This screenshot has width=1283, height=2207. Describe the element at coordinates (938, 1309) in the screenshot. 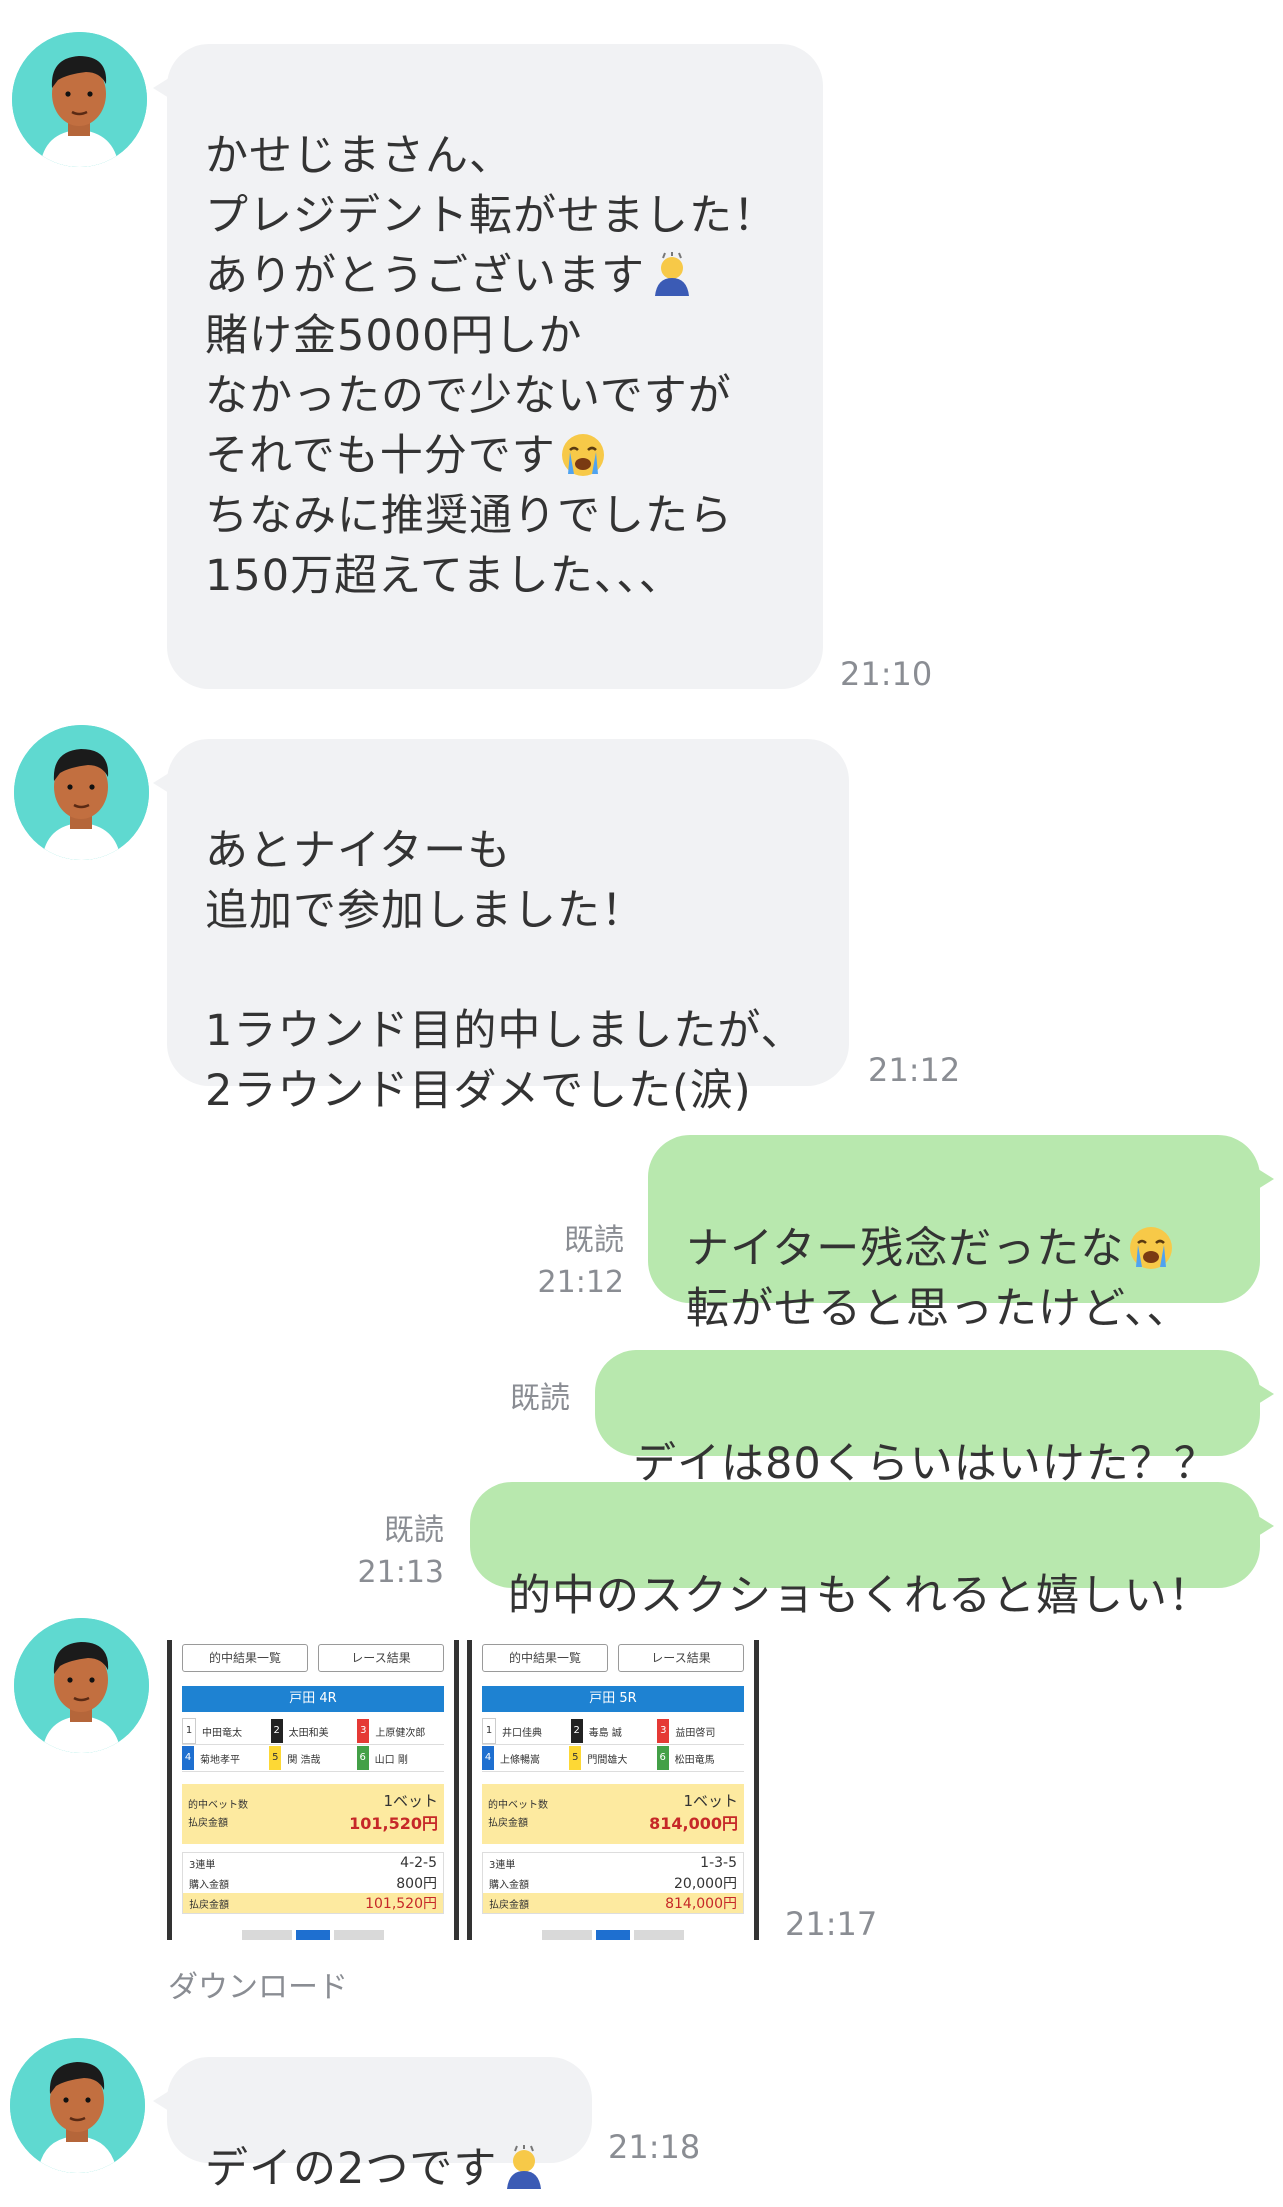

I see `message-text-part: 転がせると思ったけど、、` at that location.